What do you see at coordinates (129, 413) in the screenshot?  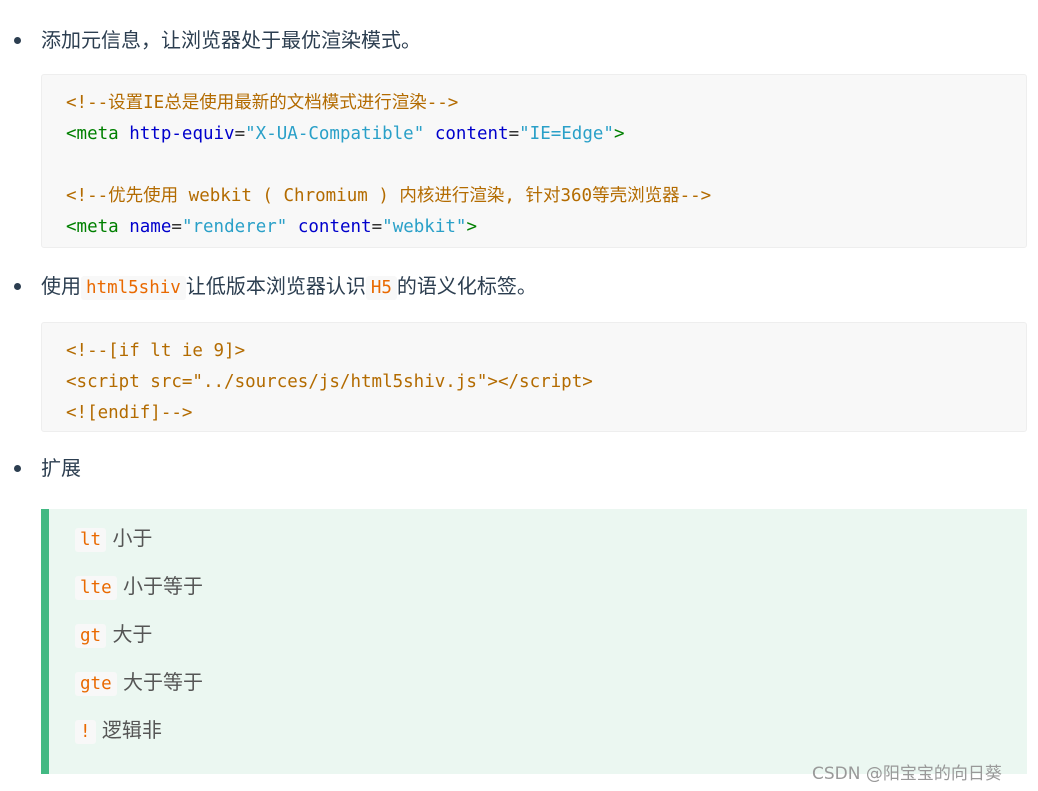 I see `code-line: <![endif]-->` at bounding box center [129, 413].